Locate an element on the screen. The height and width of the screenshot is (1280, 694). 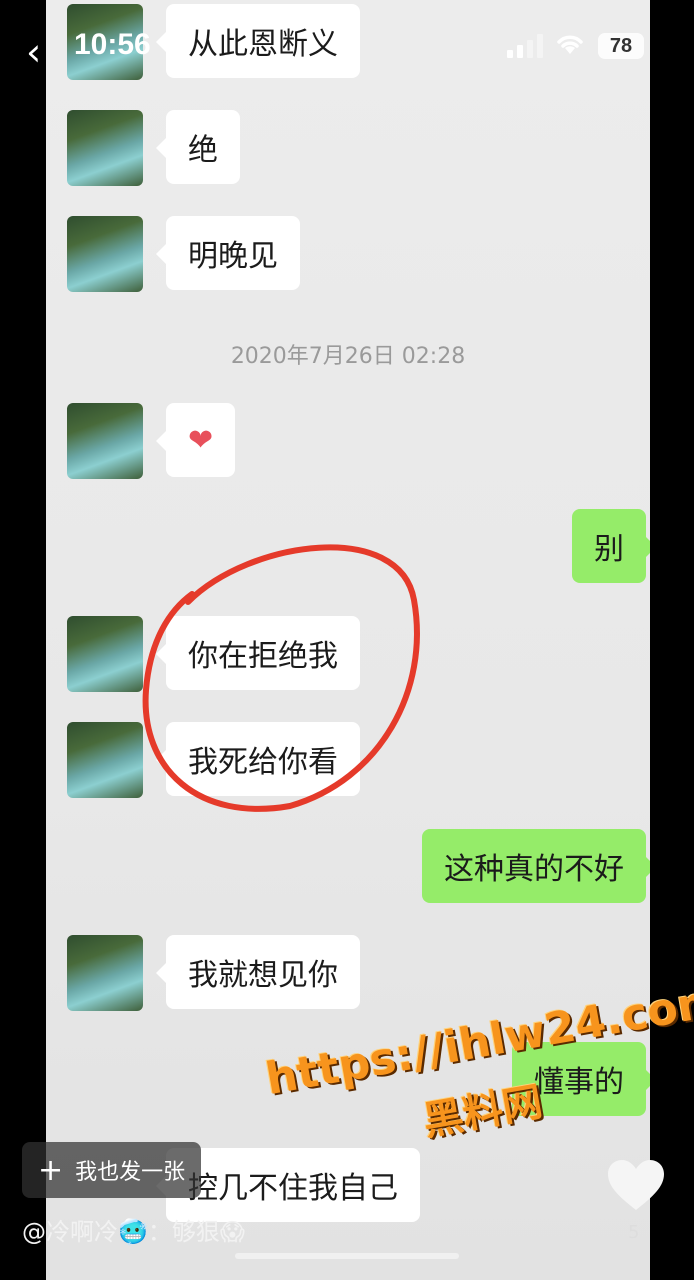
clock: 10:56 is located at coordinates (112, 44).